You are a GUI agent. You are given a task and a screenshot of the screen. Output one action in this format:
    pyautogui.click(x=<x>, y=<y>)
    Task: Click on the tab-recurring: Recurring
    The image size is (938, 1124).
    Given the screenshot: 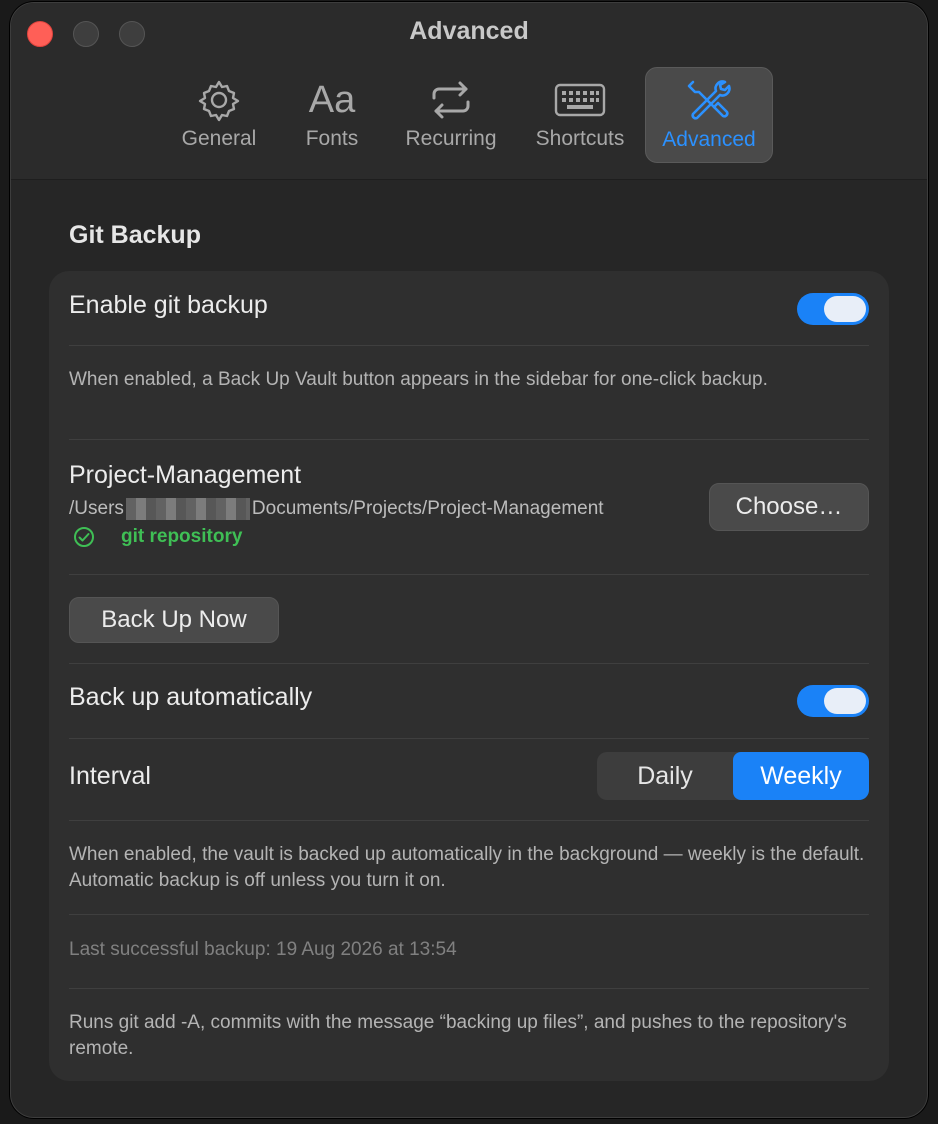 What is the action you would take?
    pyautogui.click(x=451, y=115)
    